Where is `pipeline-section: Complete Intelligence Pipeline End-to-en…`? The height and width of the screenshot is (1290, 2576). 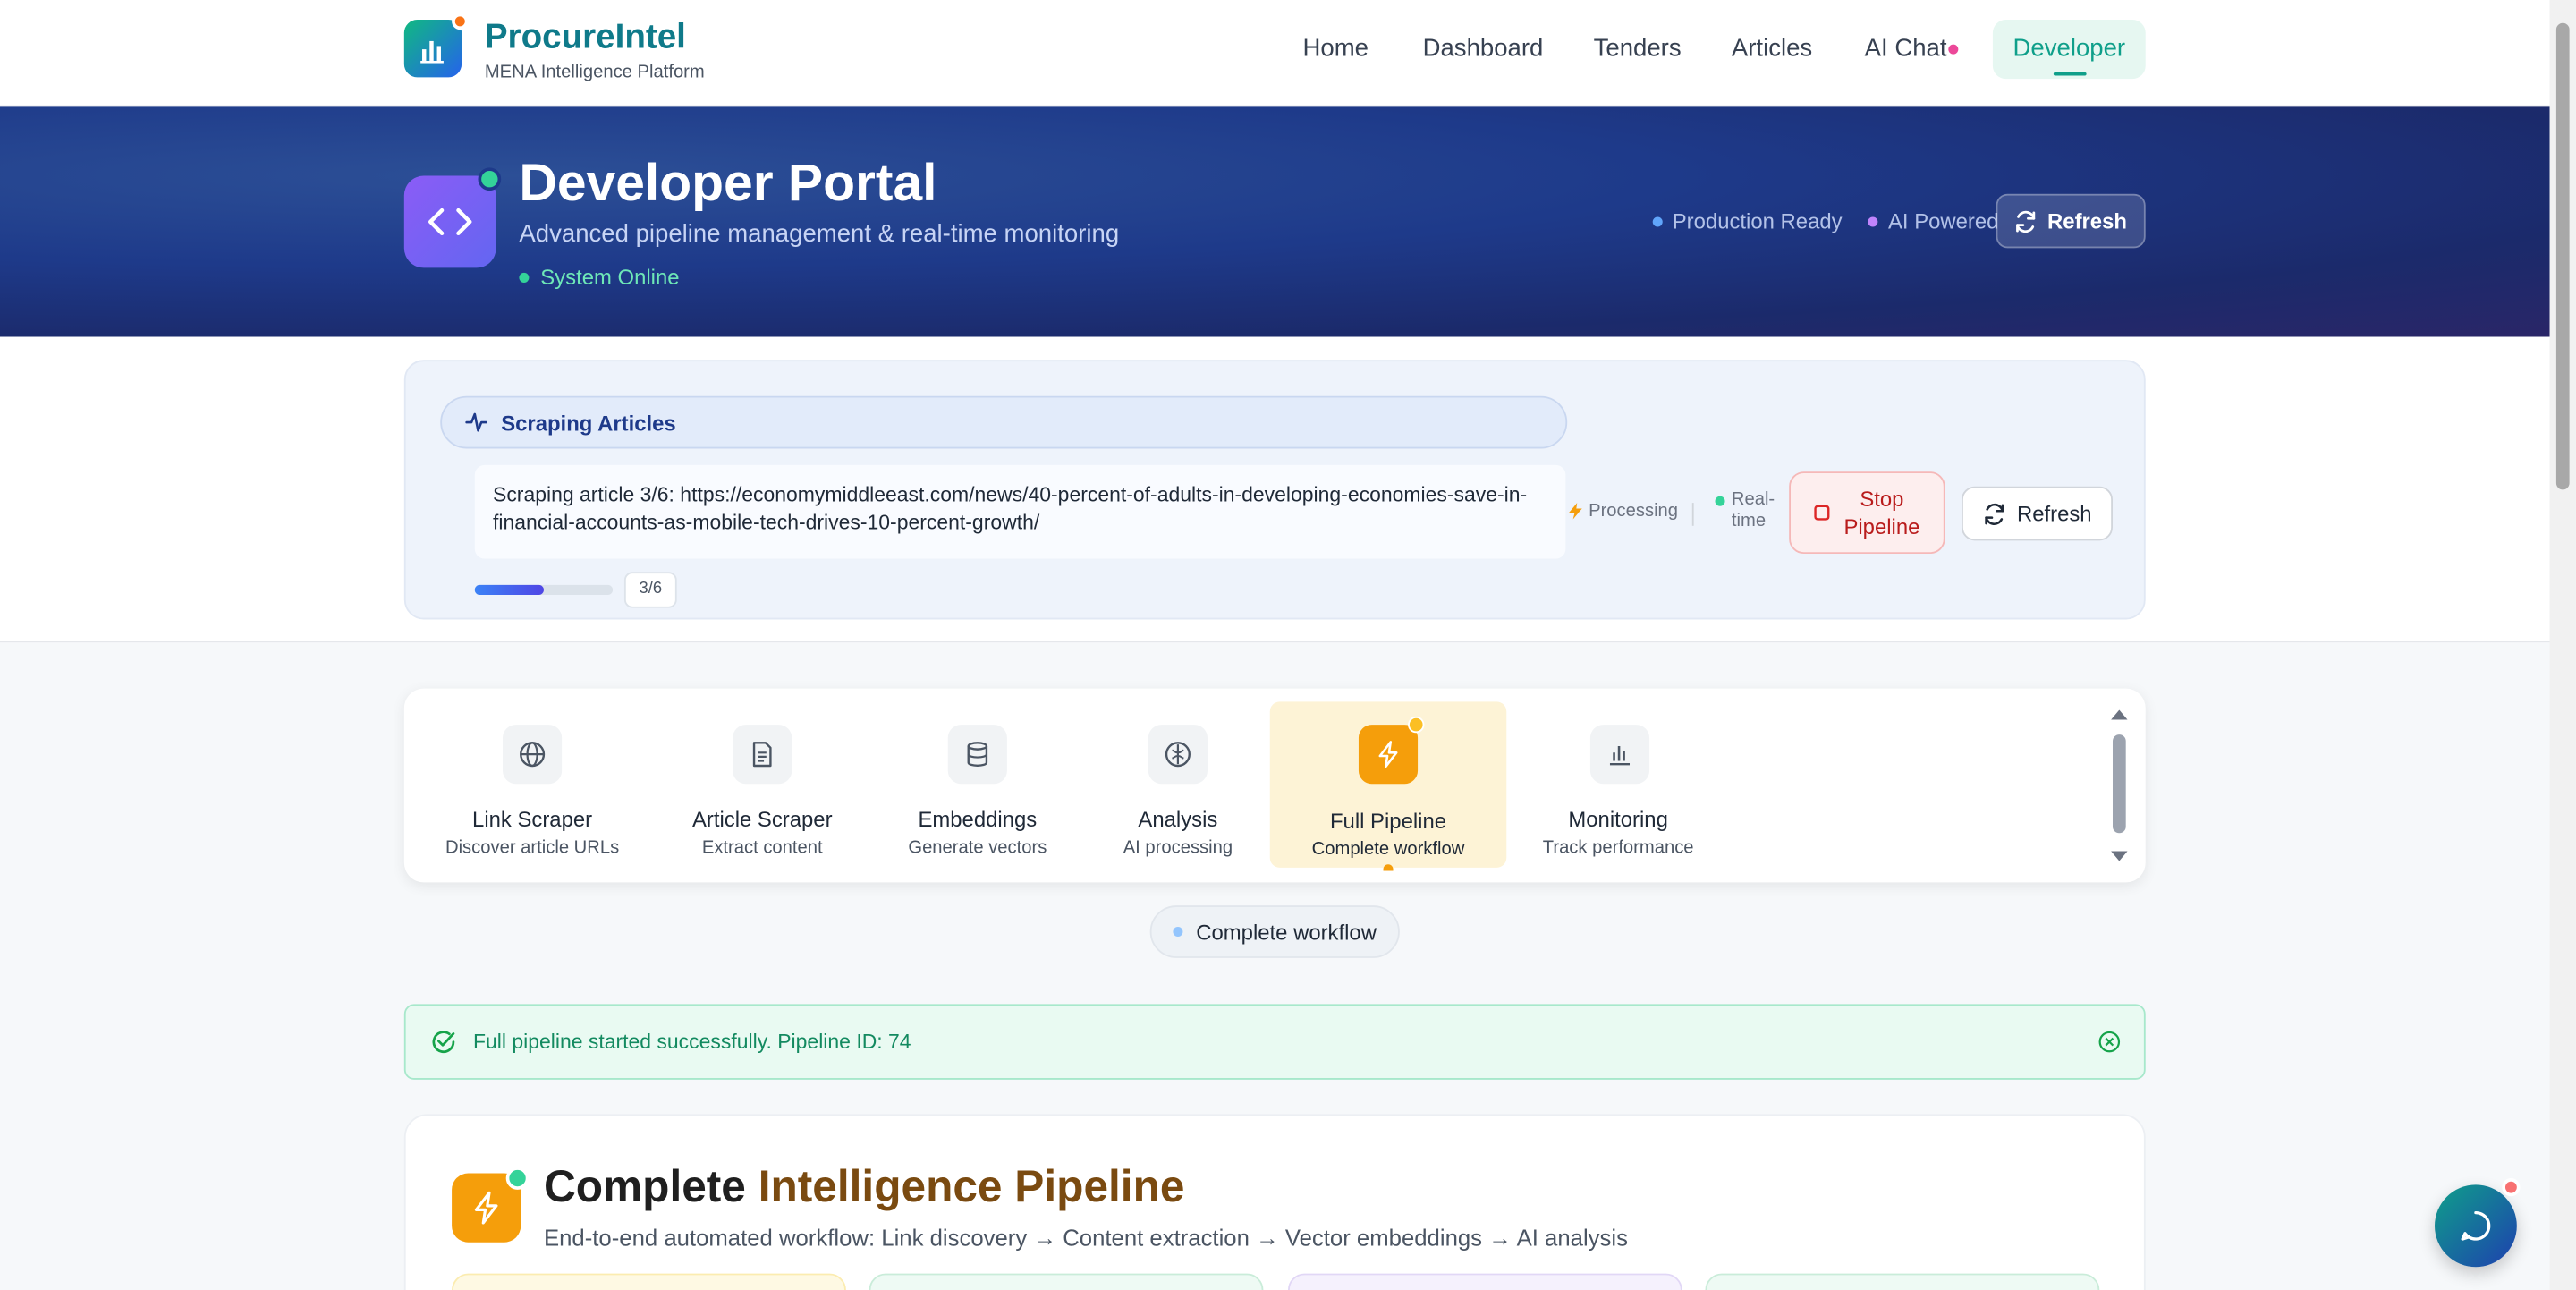
pipeline-section: Complete Intelligence Pipeline End-to-en… is located at coordinates (1274, 1202).